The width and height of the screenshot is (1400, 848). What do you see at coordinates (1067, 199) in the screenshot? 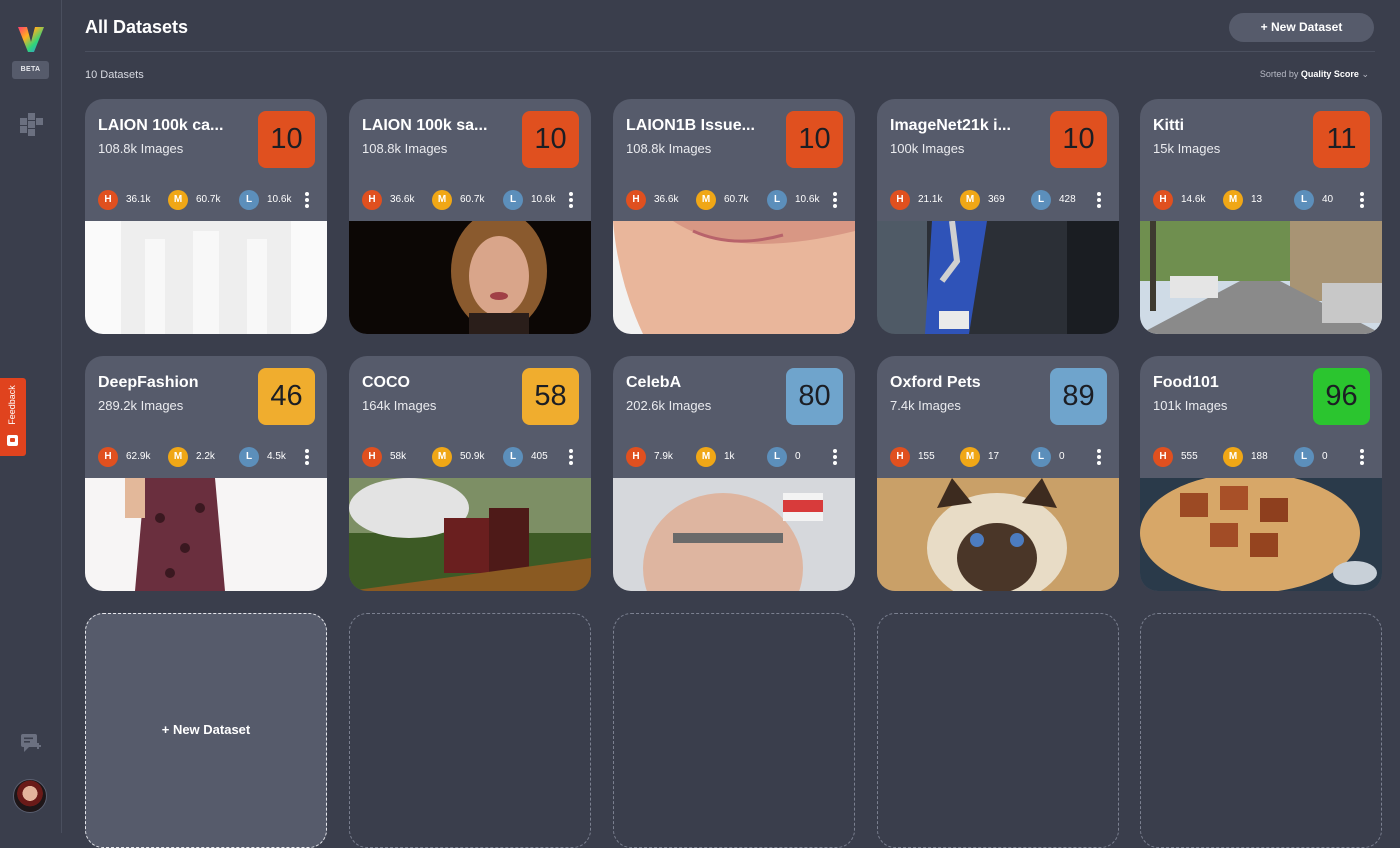
I see `low-count: 428` at bounding box center [1067, 199].